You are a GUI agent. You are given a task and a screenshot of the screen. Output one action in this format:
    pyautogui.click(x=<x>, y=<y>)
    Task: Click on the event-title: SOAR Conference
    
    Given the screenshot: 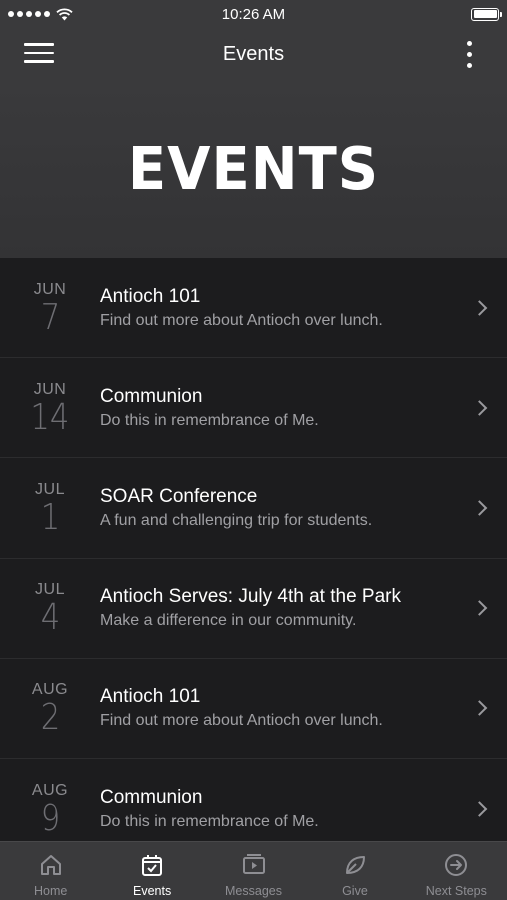 What is the action you would take?
    pyautogui.click(x=179, y=496)
    